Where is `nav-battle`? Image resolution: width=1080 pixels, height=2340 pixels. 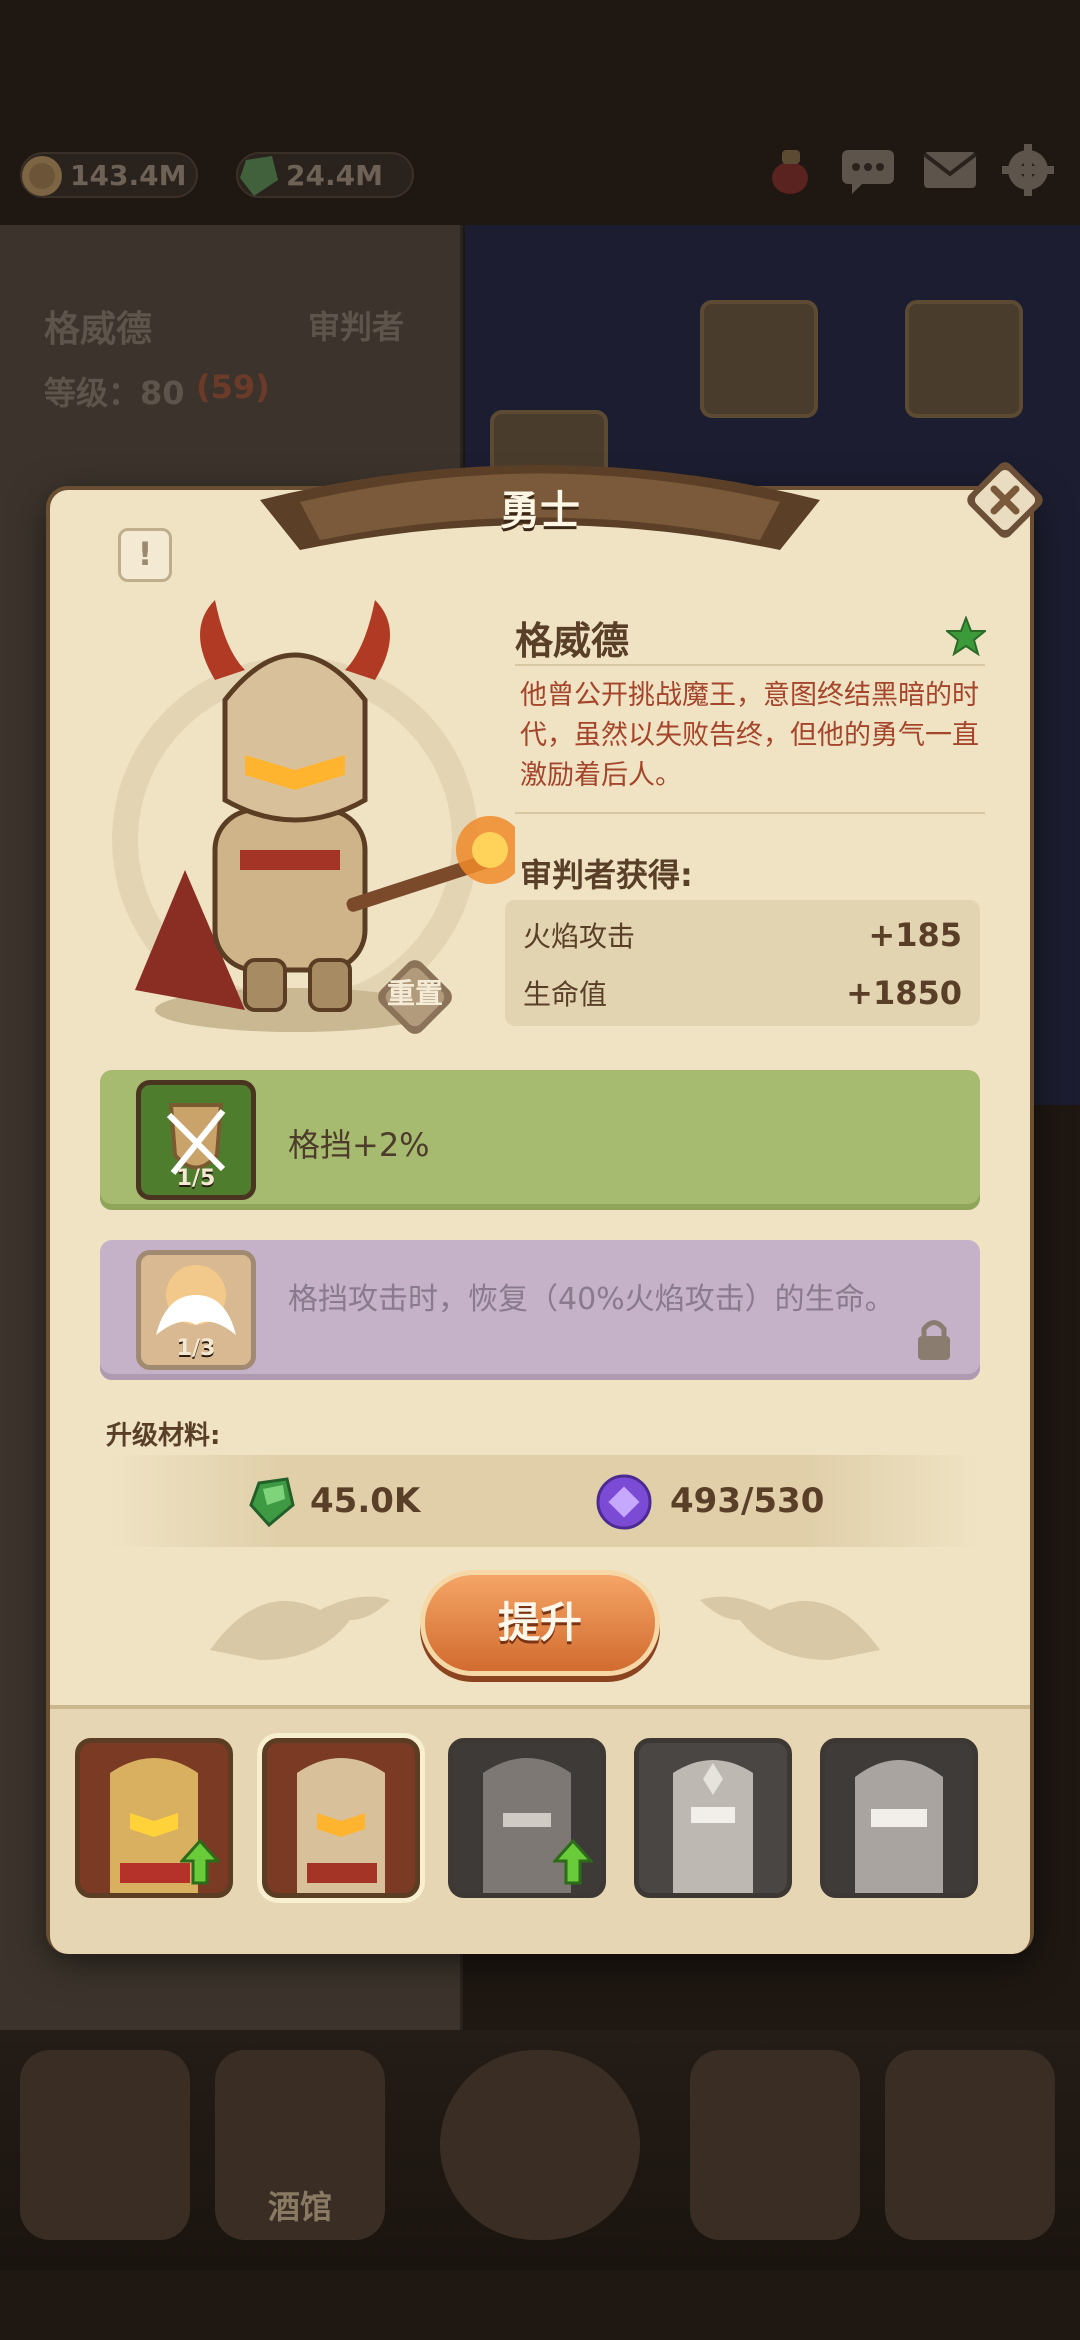
nav-battle is located at coordinates (970, 2145).